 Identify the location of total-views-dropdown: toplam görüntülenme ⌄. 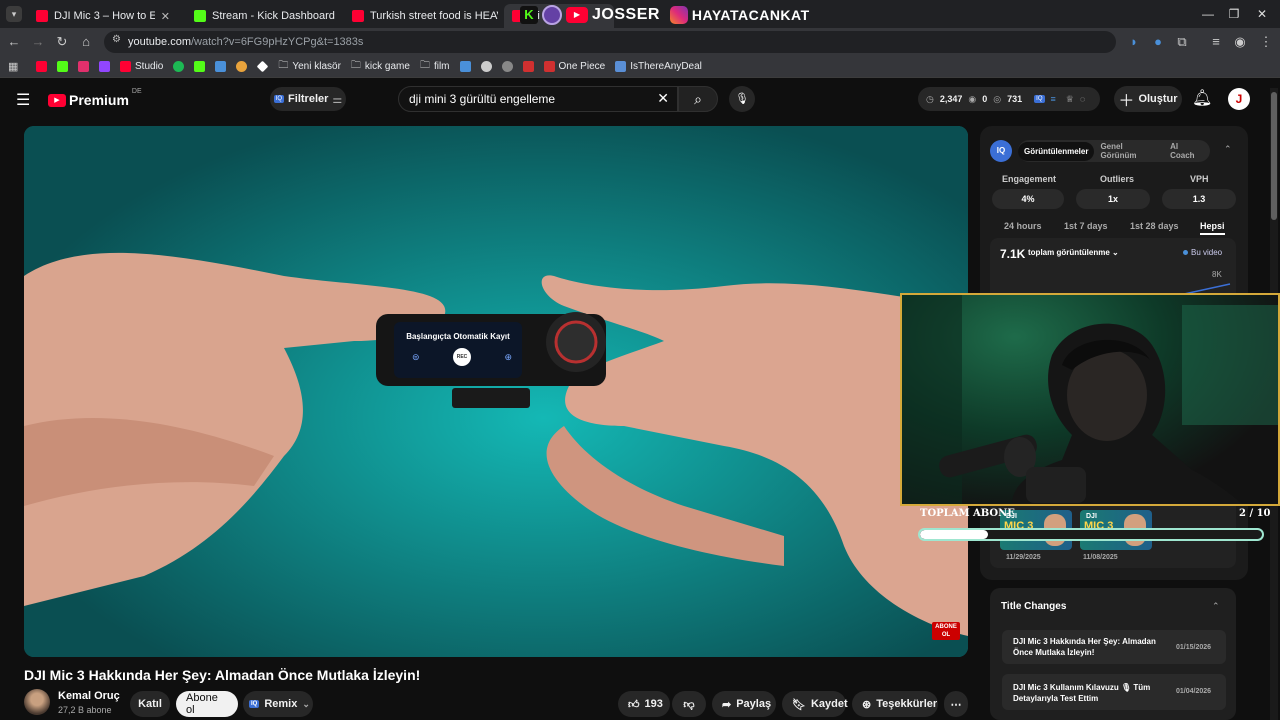
(1073, 252).